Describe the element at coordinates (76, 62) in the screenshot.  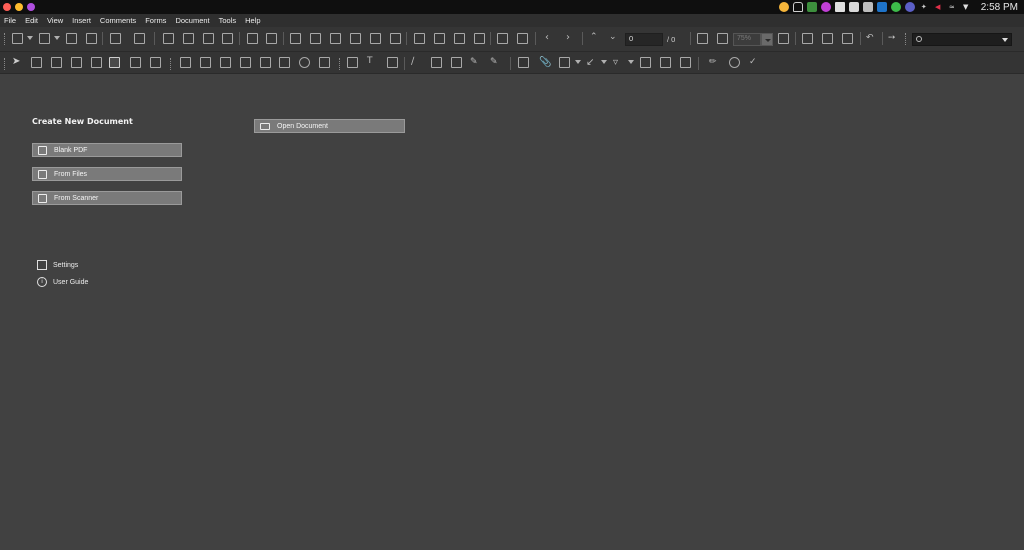
I see `edit-object-icon` at that location.